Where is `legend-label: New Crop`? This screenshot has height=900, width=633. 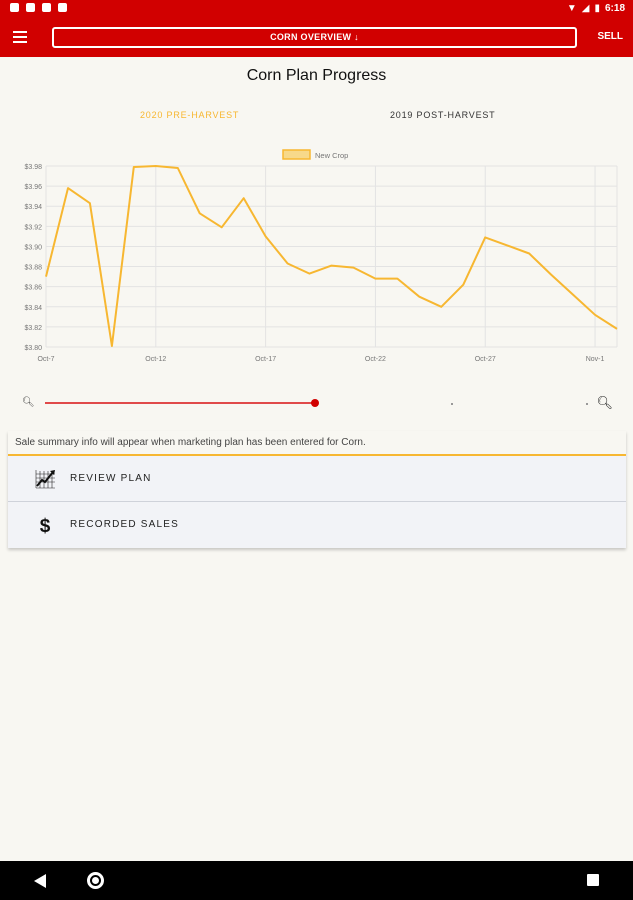
legend-label: New Crop is located at coordinates (331, 155).